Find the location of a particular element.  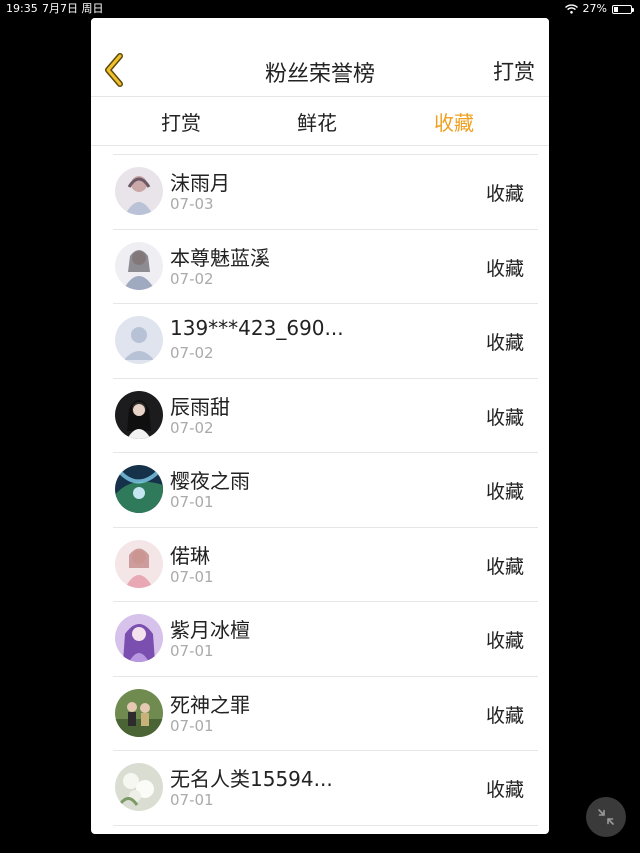

status-right-group: 27% is located at coordinates (599, 9).